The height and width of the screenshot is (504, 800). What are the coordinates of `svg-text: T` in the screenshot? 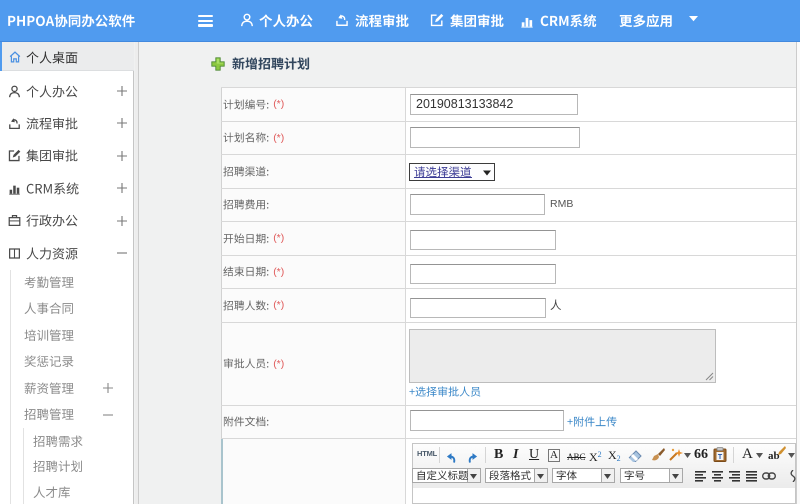 It's located at (720, 457).